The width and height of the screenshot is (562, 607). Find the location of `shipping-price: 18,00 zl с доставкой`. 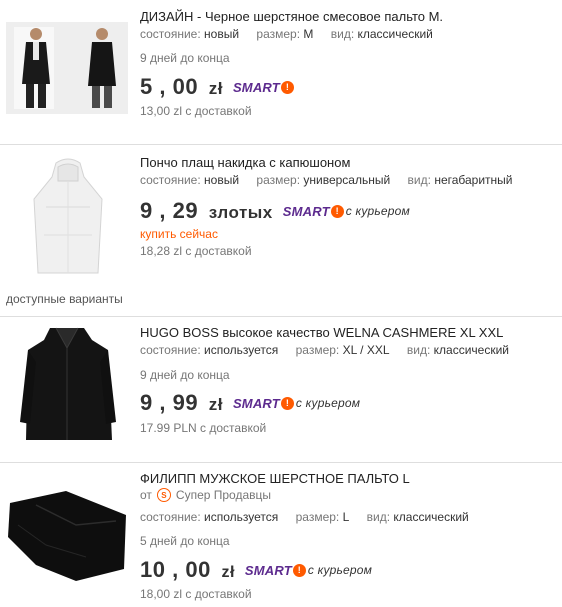

shipping-price: 18,00 zl с доставкой is located at coordinates (196, 594).